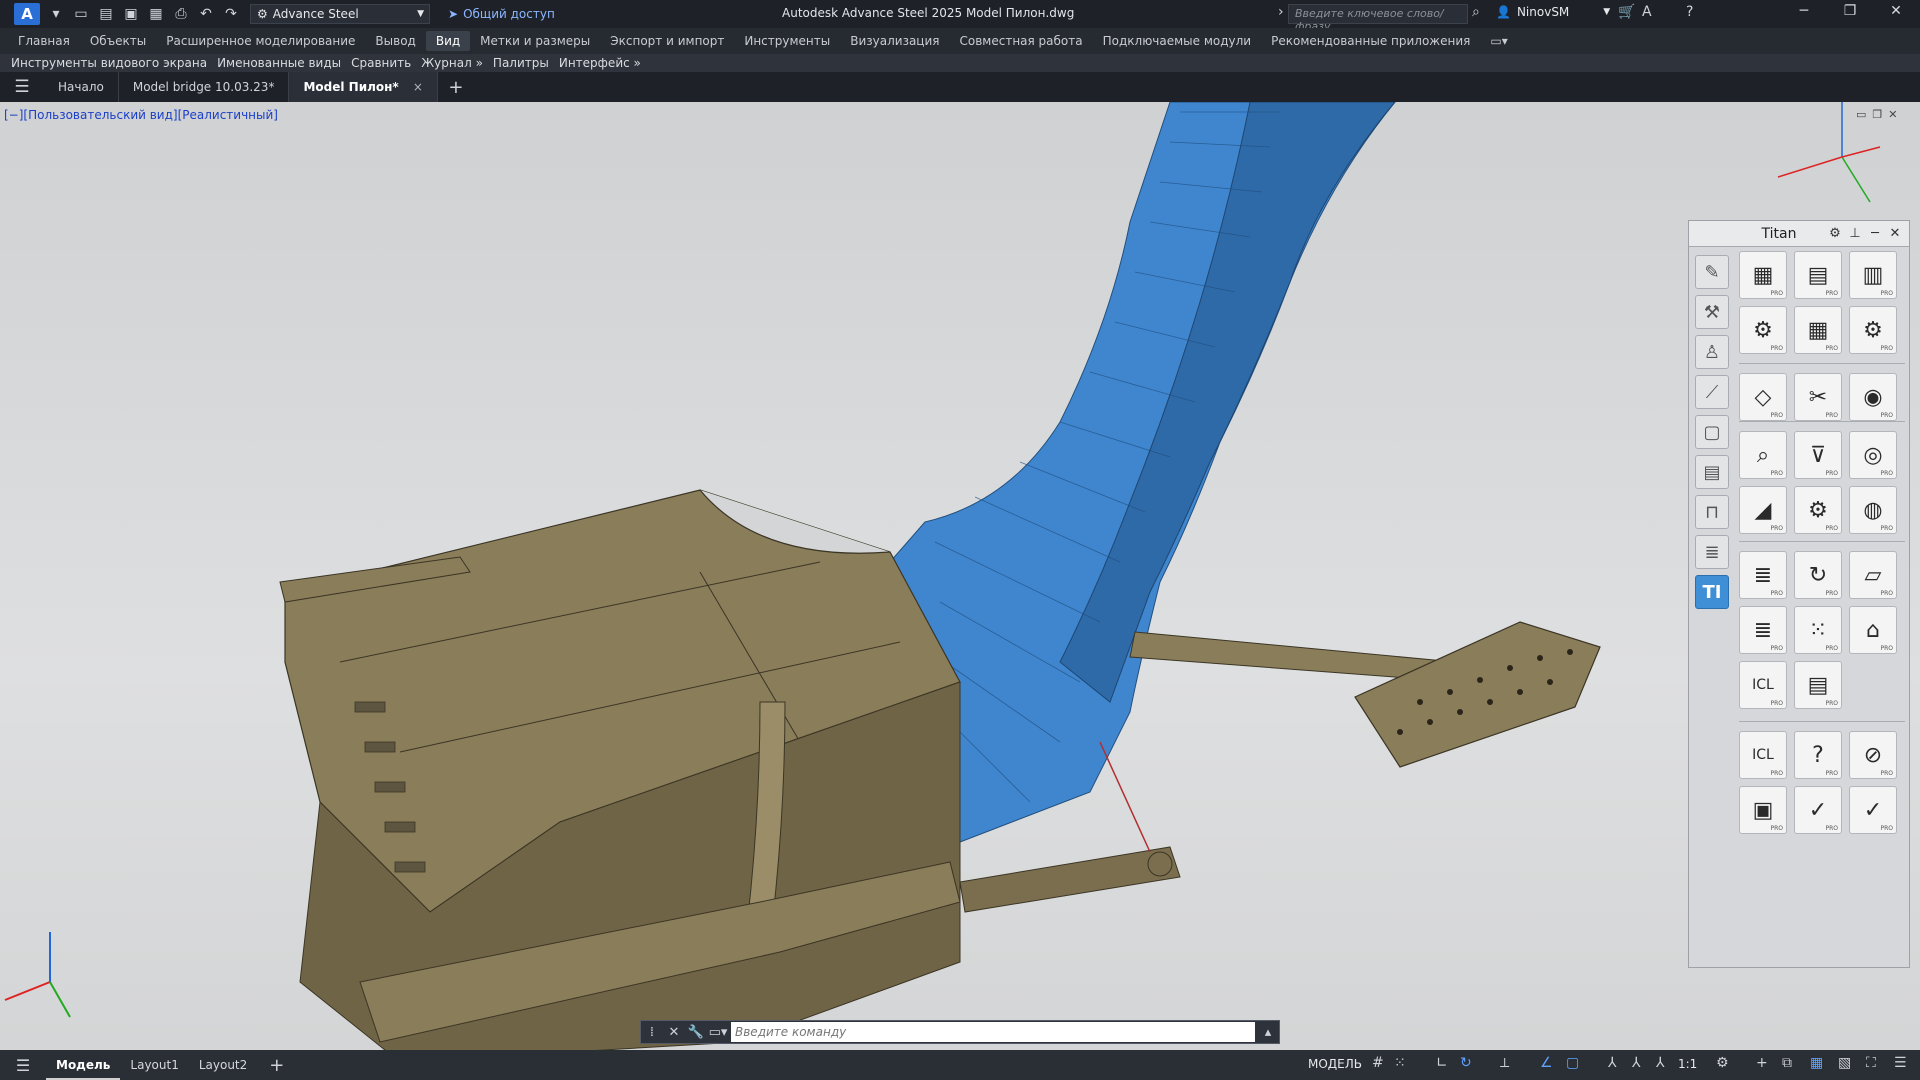 Image resolution: width=1920 pixels, height=1080 pixels. I want to click on open-folder-icon: ▤, so click(106, 14).